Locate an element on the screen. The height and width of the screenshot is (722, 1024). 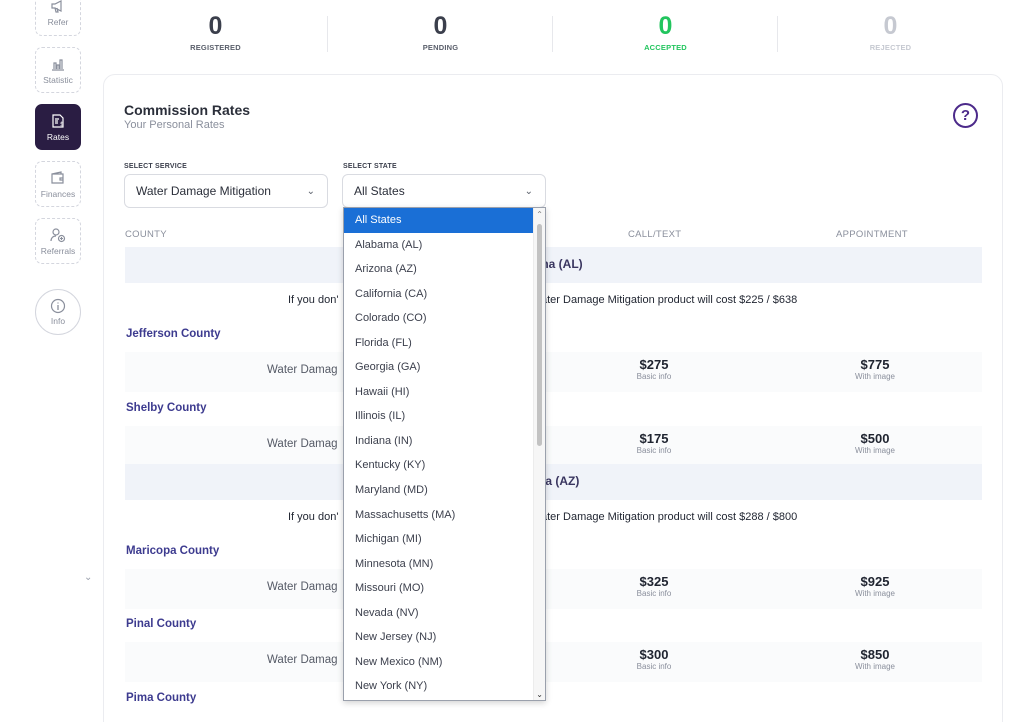
sidebar-item-label: Statistic is located at coordinates (58, 79).